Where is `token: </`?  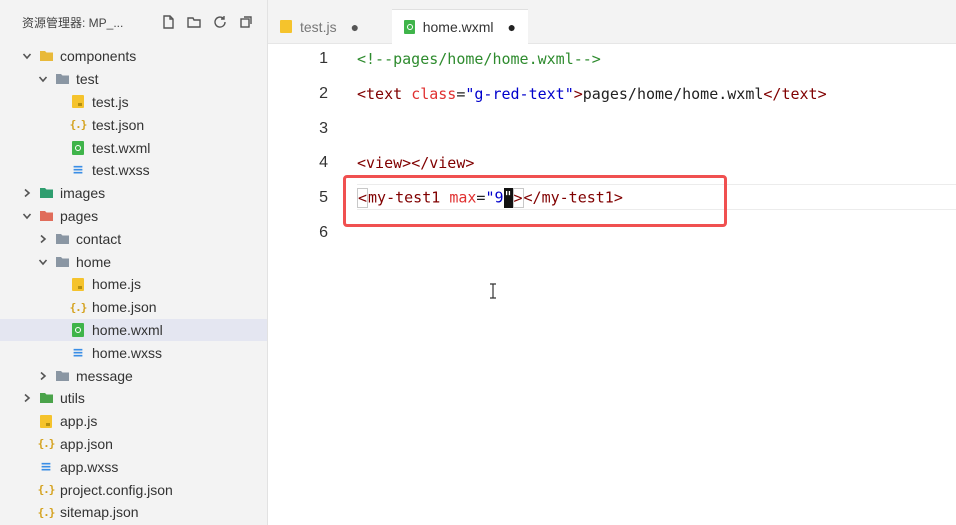 token: </ is located at coordinates (420, 163).